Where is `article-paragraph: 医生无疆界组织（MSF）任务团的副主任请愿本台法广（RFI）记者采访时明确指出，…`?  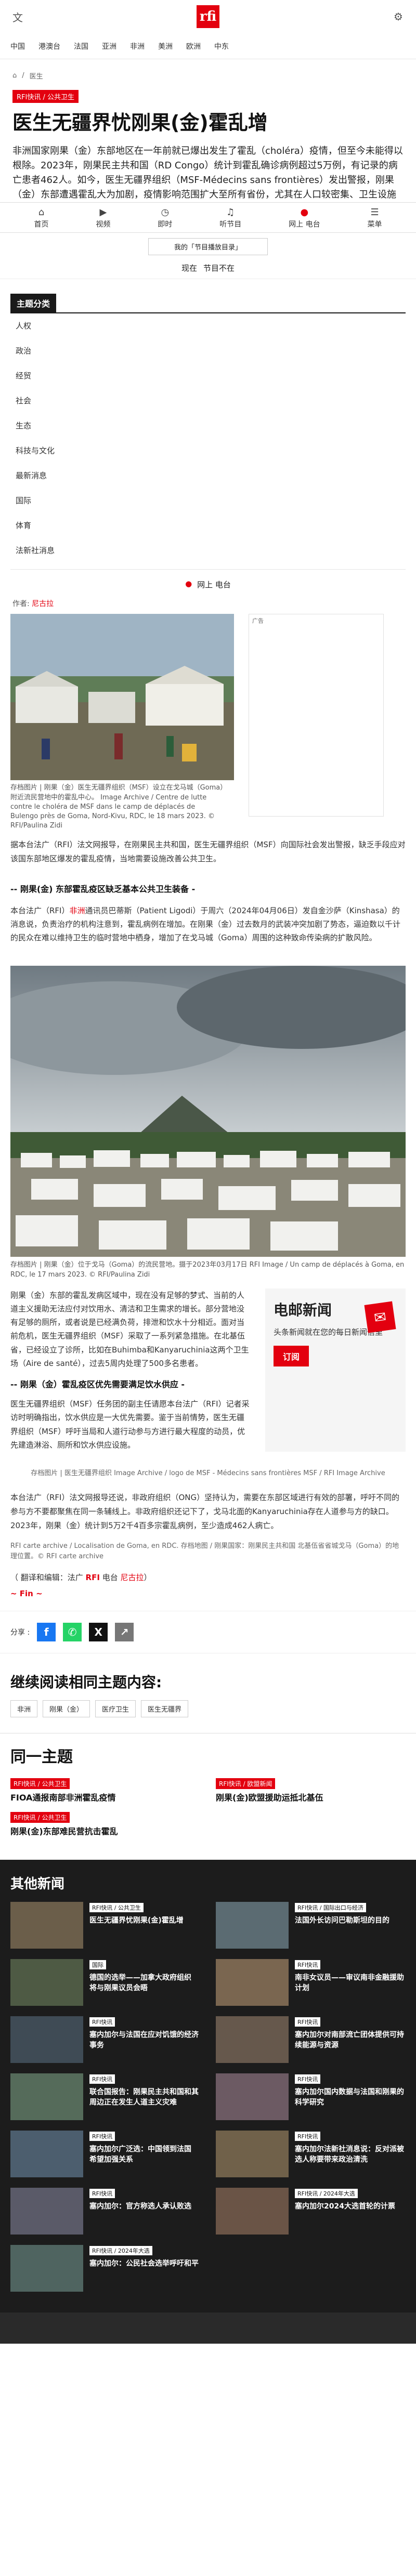
article-paragraph: 医生无疆界组织（MSF）任务团的副主任请愿本台法广（RFI）记者采访时明确指出，… is located at coordinates (130, 1425).